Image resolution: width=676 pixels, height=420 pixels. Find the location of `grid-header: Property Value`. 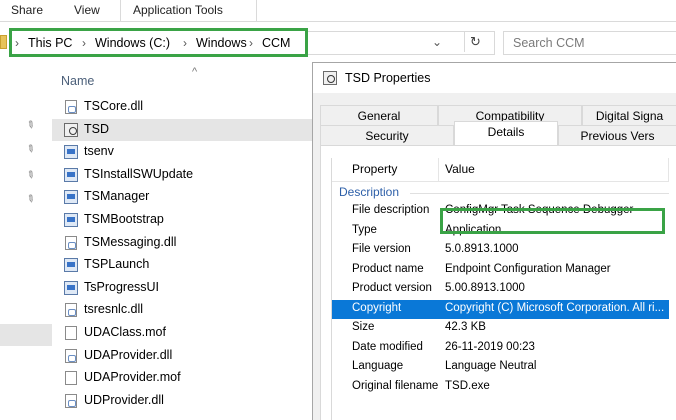

grid-header: Property Value is located at coordinates (500, 170).